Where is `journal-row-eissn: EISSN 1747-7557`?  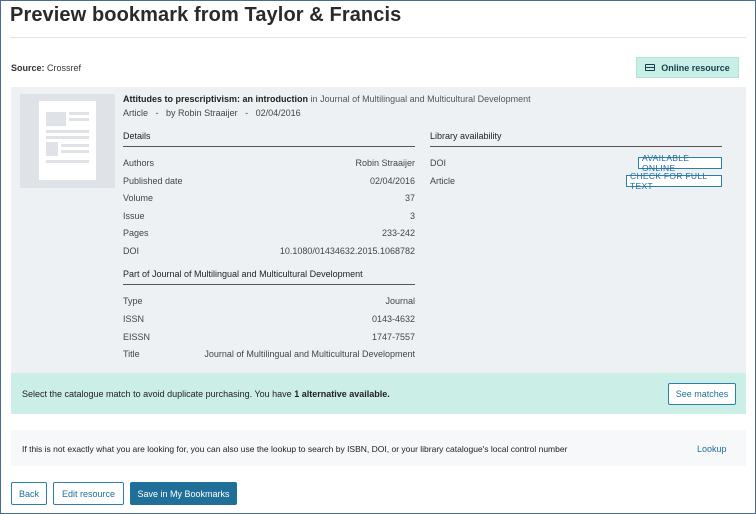
journal-row-eissn: EISSN 1747-7557 is located at coordinates (269, 337).